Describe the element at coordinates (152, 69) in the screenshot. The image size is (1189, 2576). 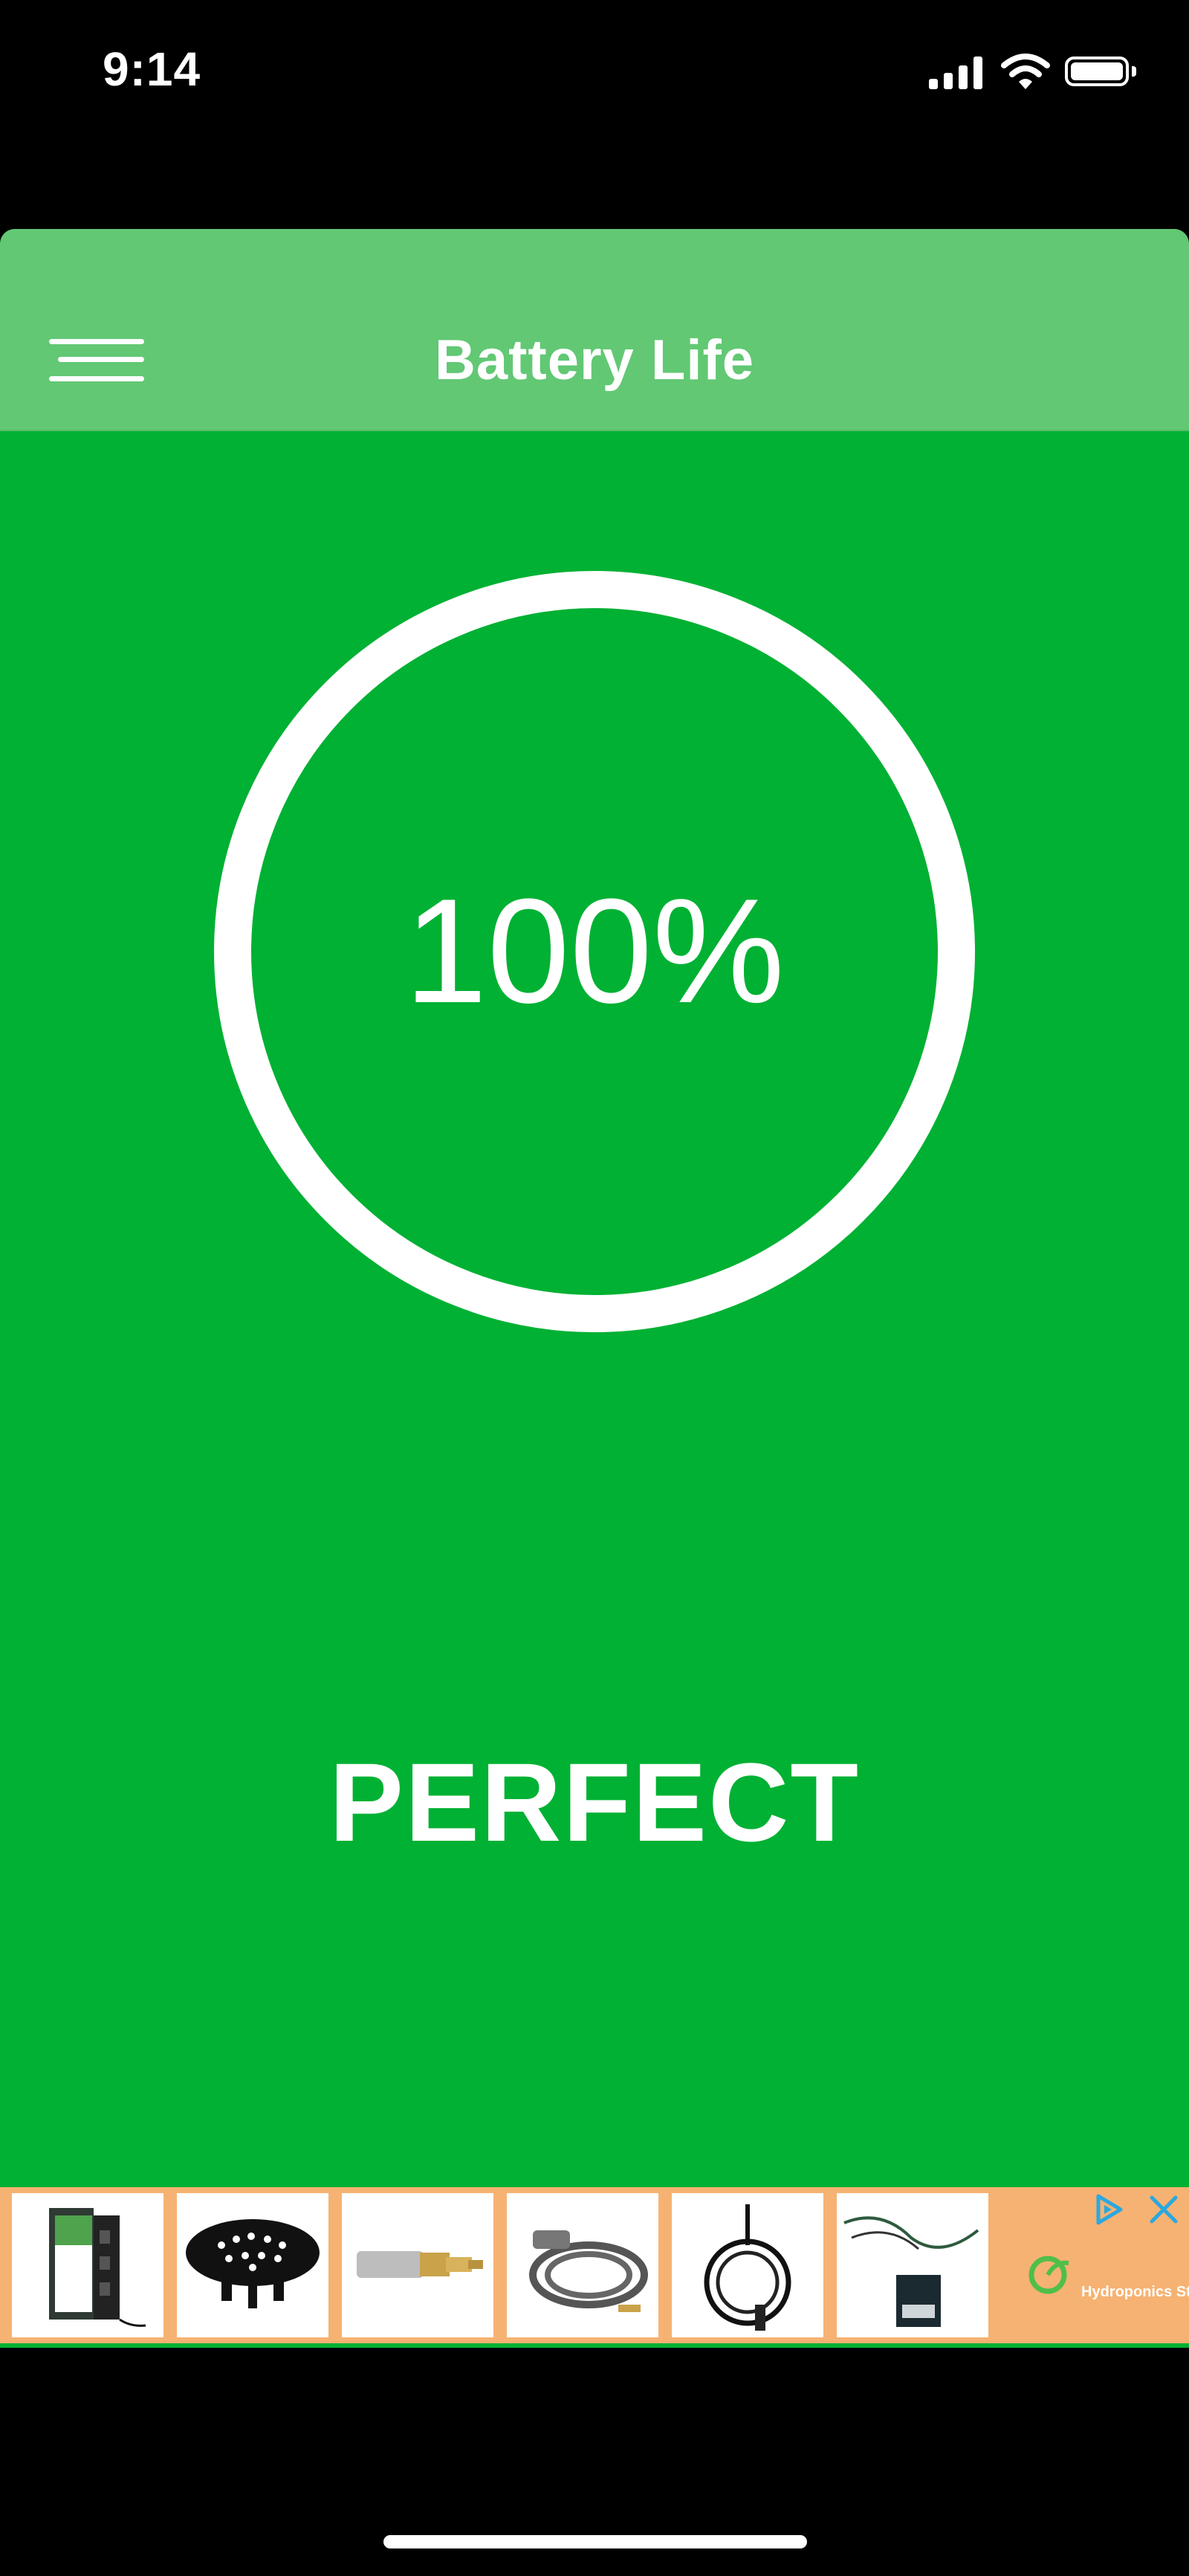
I see `status-time: 9:14` at that location.